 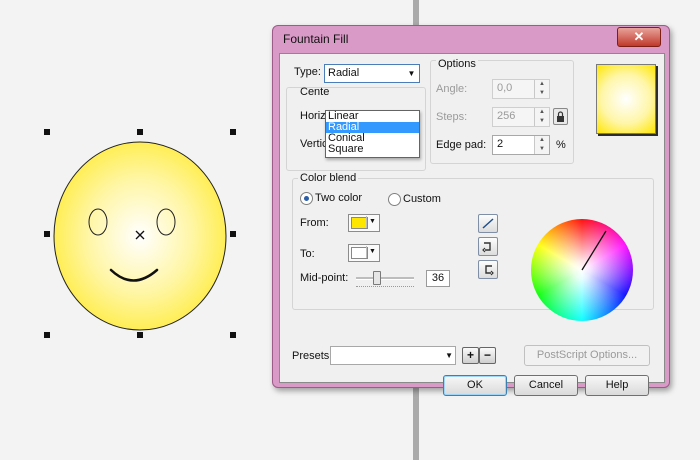 I want to click on midpoint-slider-thumb, so click(x=376, y=278).